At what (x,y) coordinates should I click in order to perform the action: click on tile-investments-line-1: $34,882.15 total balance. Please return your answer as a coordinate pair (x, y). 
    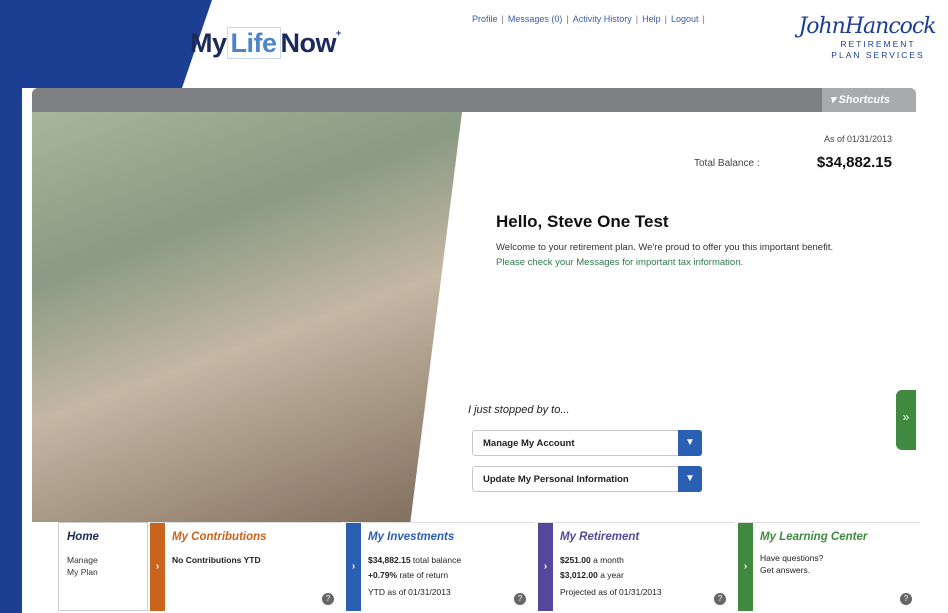
    Looking at the image, I should click on (414, 560).